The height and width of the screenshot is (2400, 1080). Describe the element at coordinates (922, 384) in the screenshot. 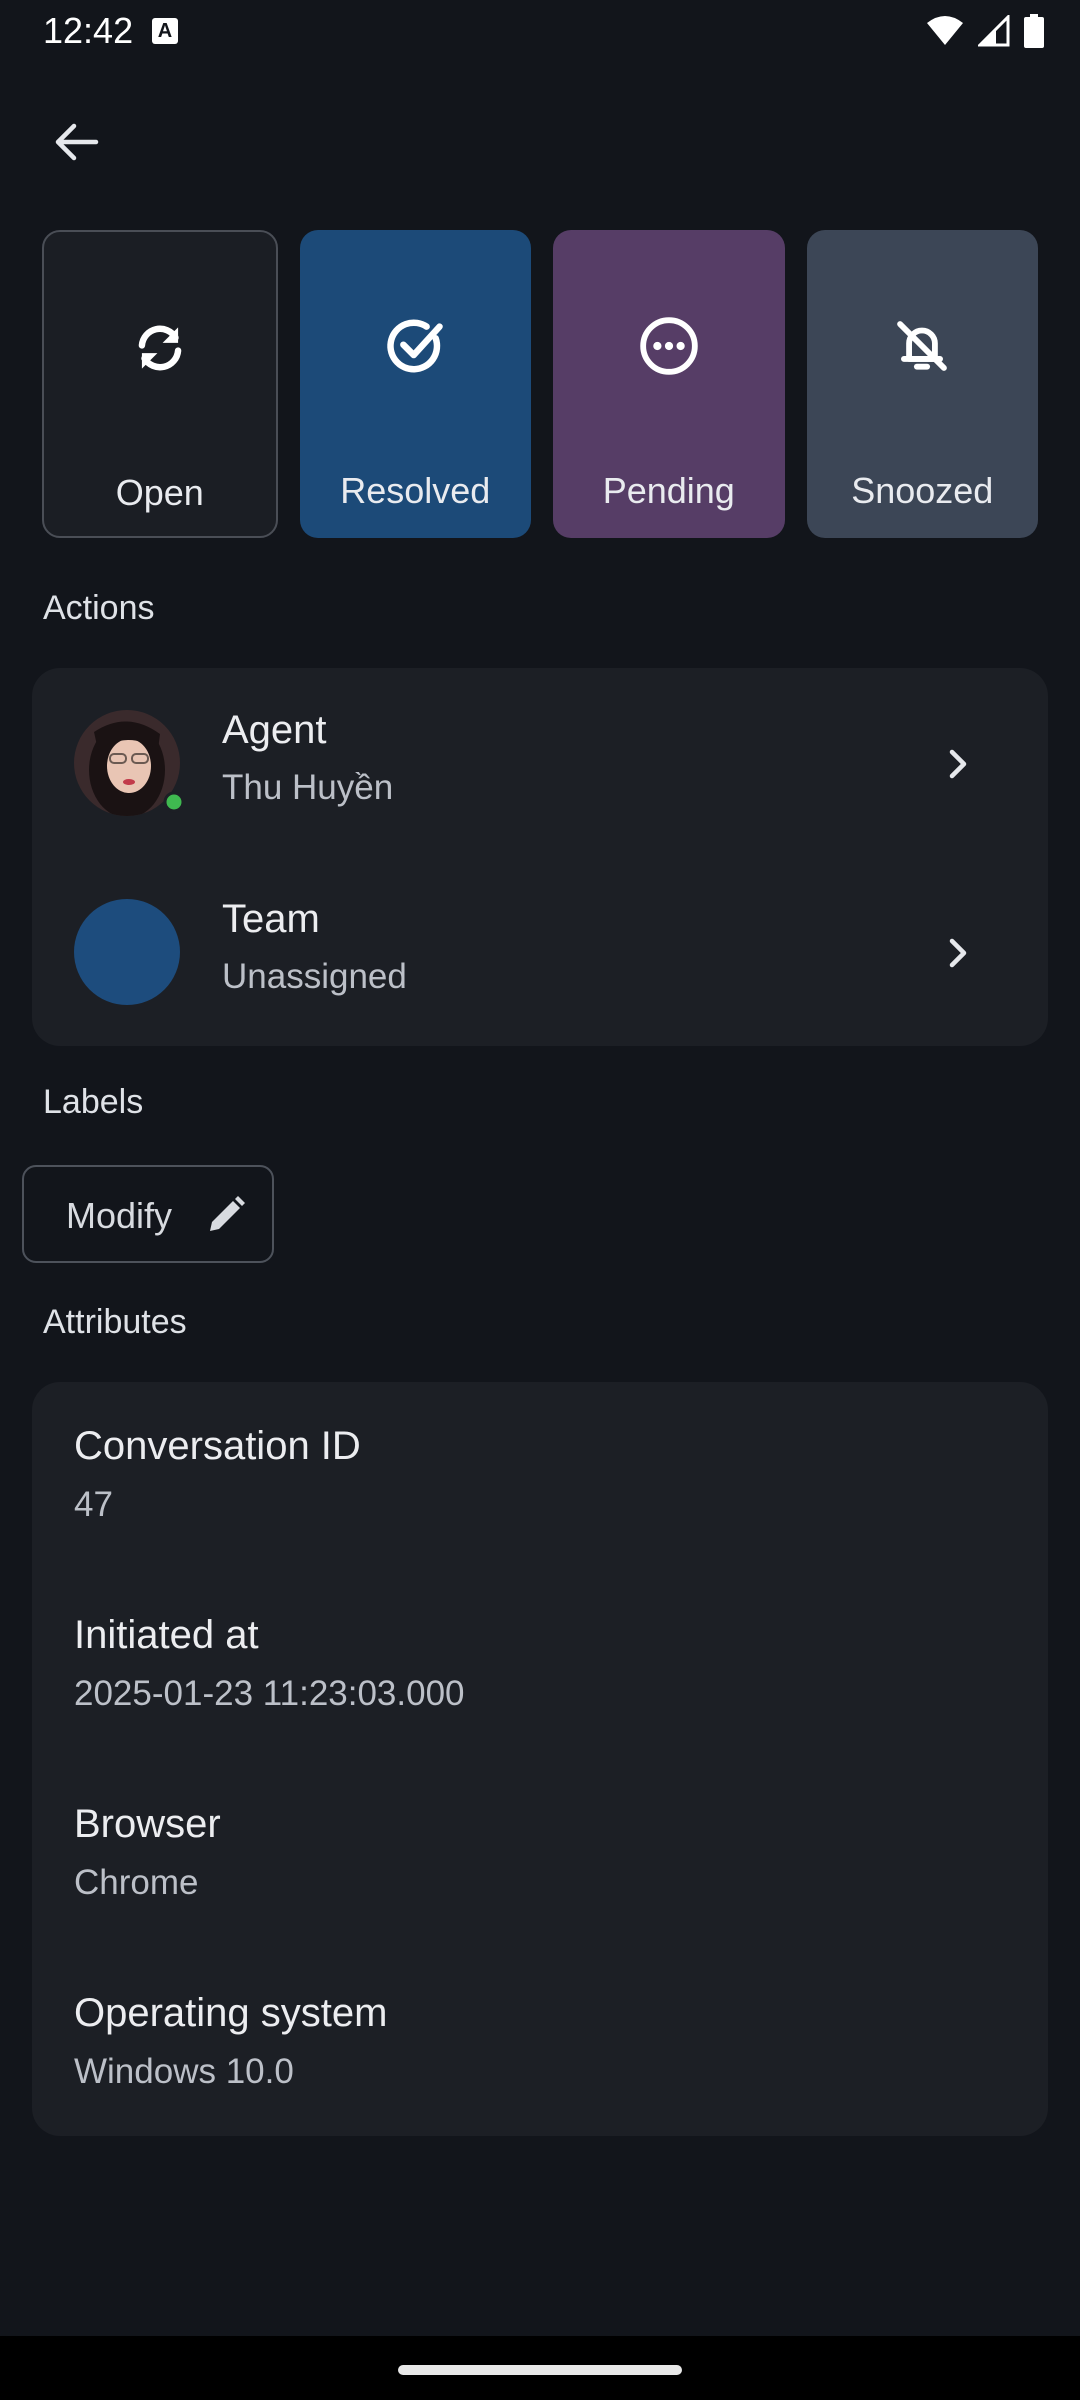

I see `status-snoozed-button: Snoozed` at that location.